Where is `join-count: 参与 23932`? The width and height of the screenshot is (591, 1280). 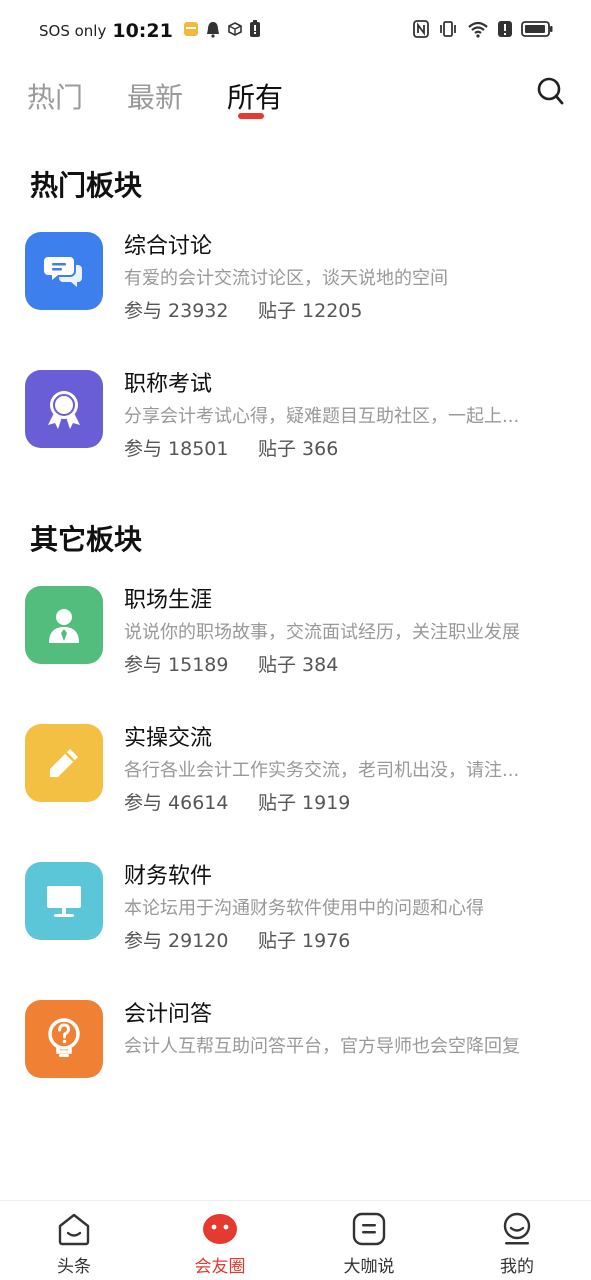
join-count: 参与 23932 is located at coordinates (176, 311).